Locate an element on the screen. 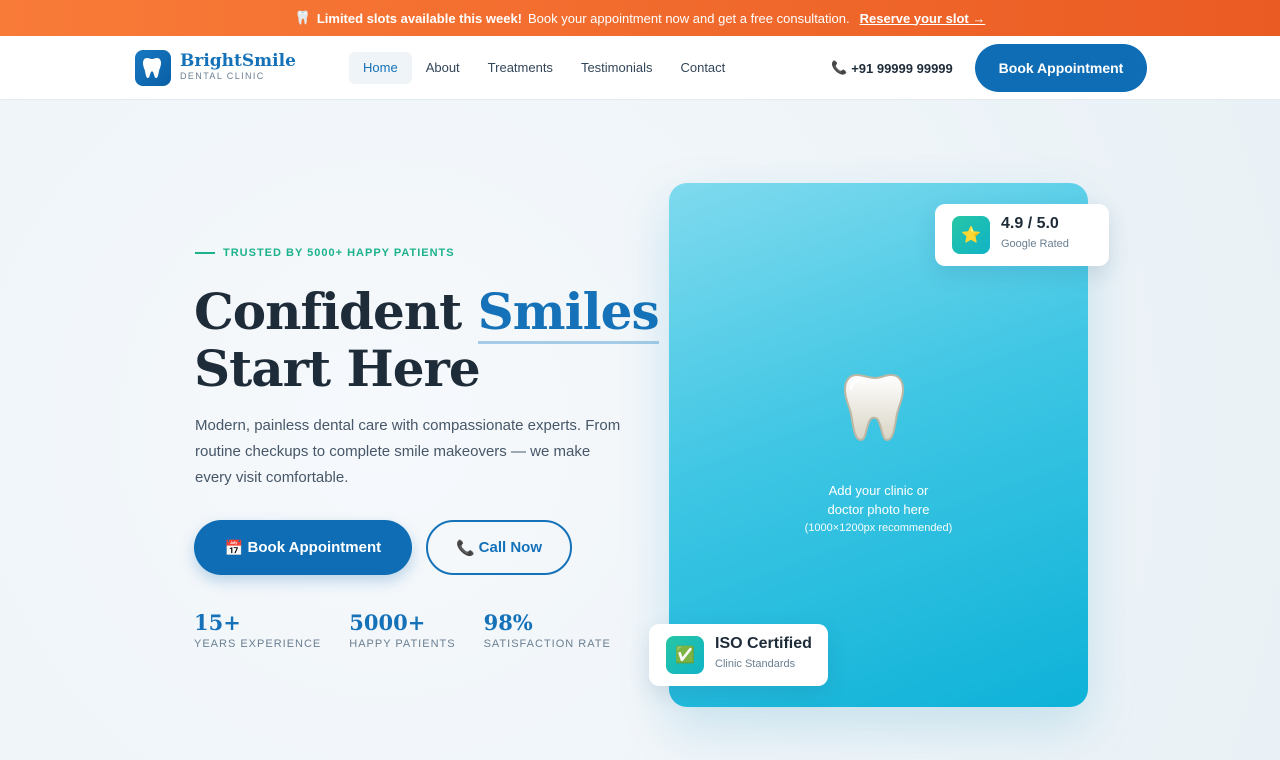  trusted-text: TRUSTED BY 5000+ HAPPY PATIENTS is located at coordinates (339, 253).